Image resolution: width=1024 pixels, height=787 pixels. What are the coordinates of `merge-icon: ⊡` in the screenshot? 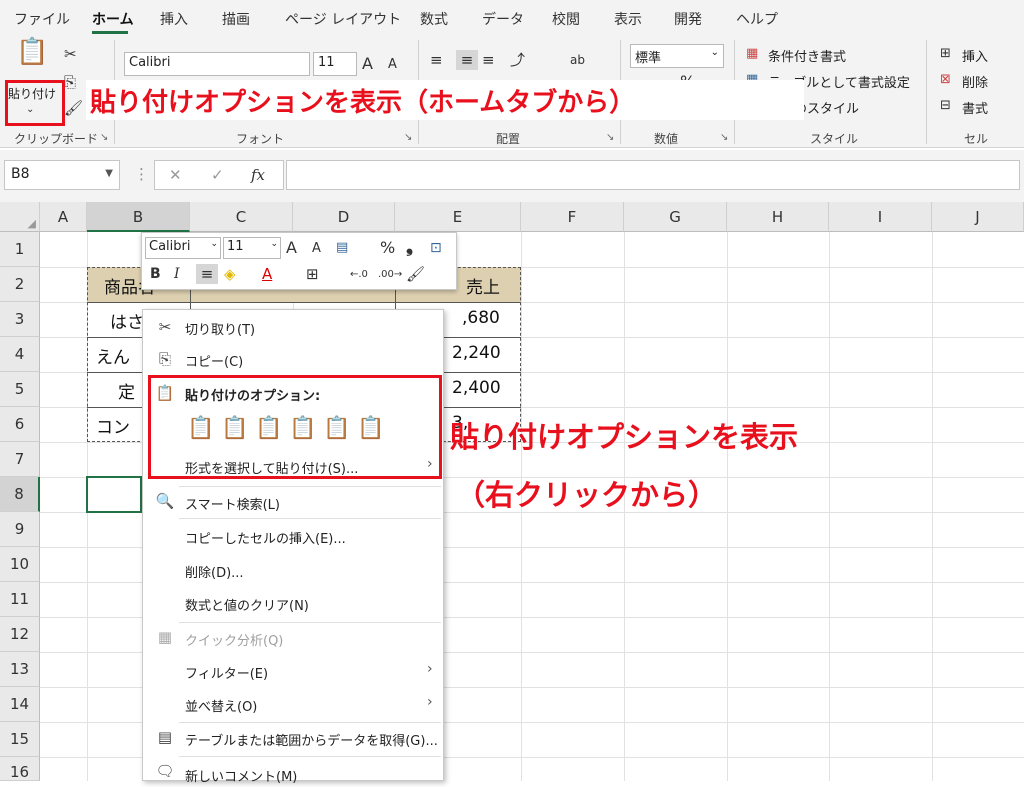 It's located at (436, 248).